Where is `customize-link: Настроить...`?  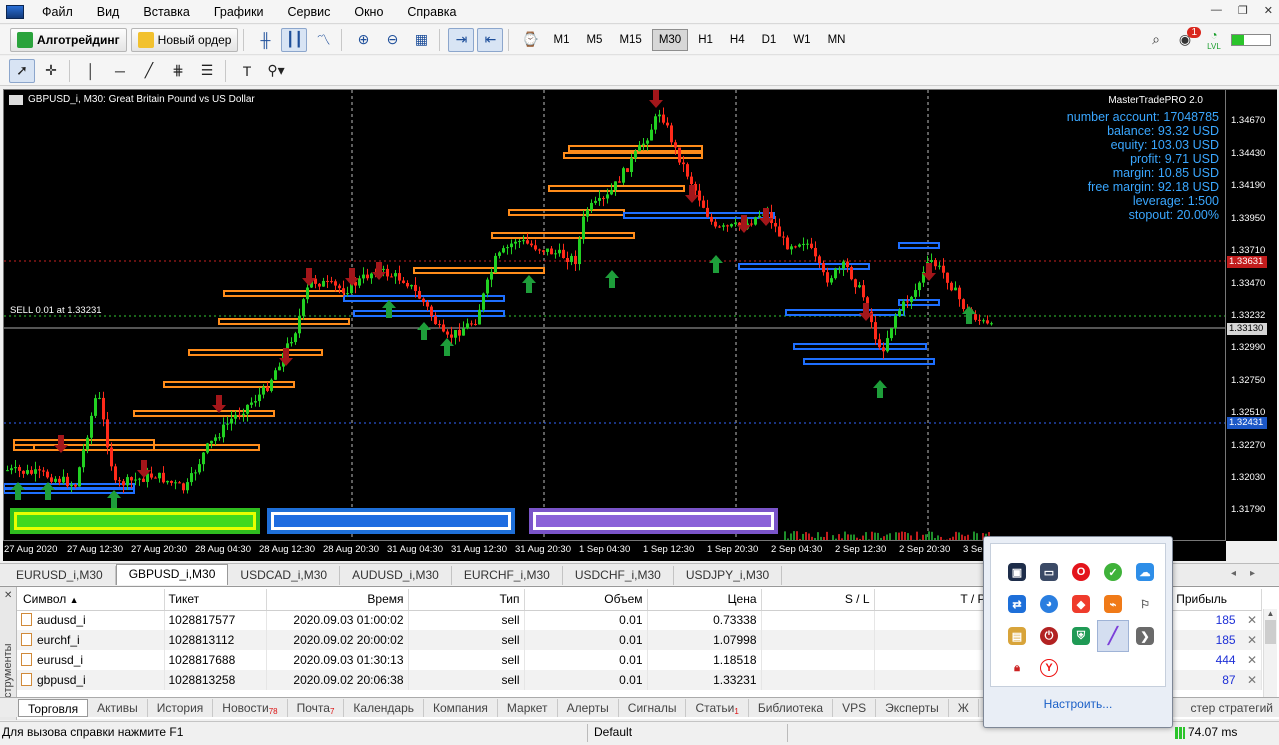
customize-link: Настроить... is located at coordinates (1078, 704).